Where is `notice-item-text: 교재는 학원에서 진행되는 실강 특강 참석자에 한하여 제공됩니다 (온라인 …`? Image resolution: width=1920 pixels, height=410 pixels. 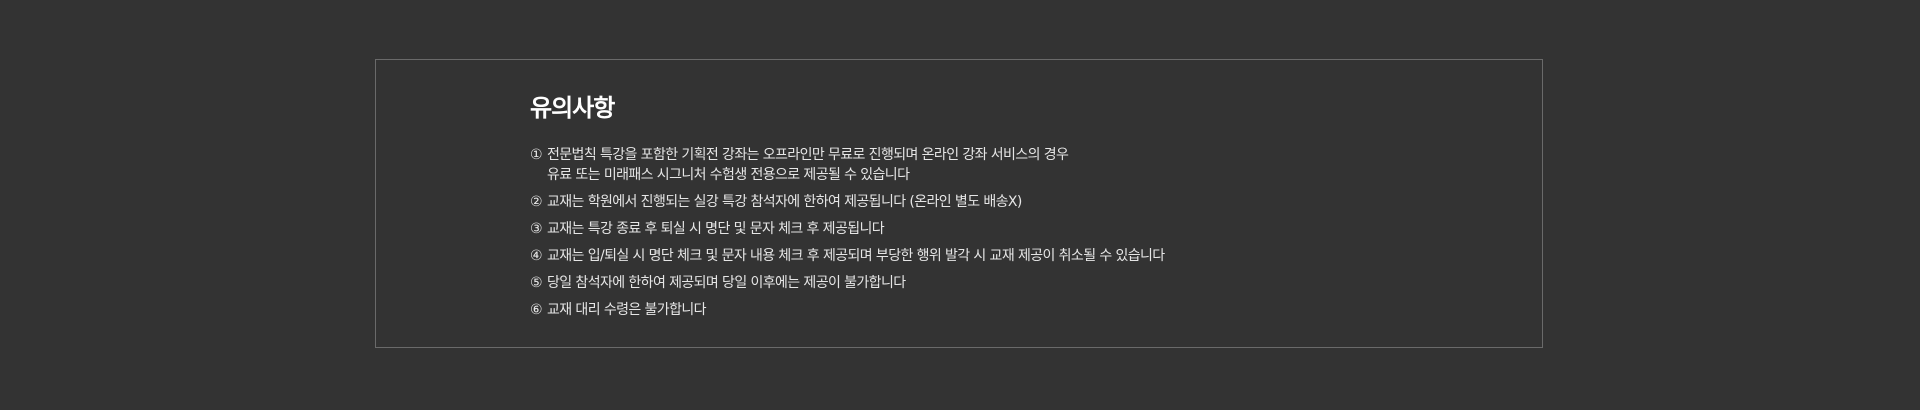
notice-item-text: 교재는 학원에서 진행되는 실강 특강 참석자에 한하여 제공됩니다 (온라인 … is located at coordinates (784, 202).